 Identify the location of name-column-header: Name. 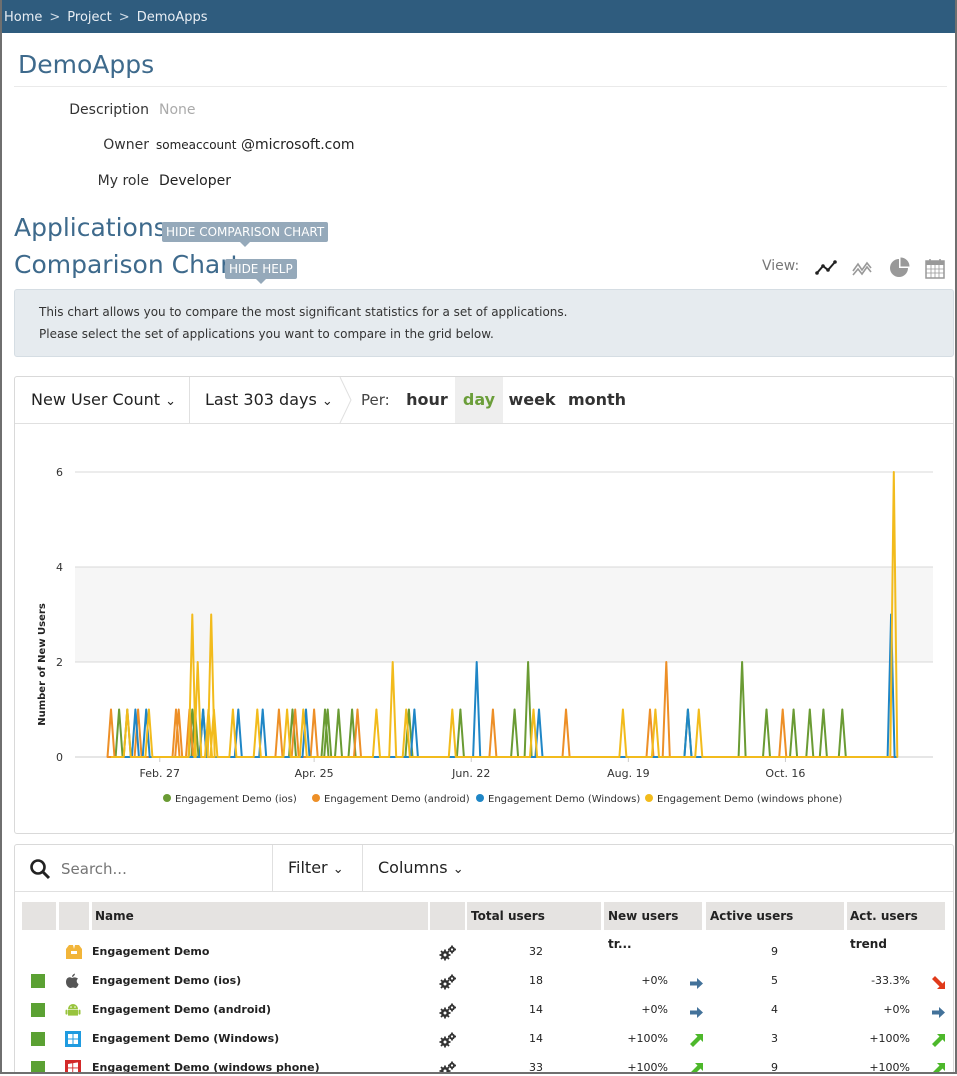
(260, 916).